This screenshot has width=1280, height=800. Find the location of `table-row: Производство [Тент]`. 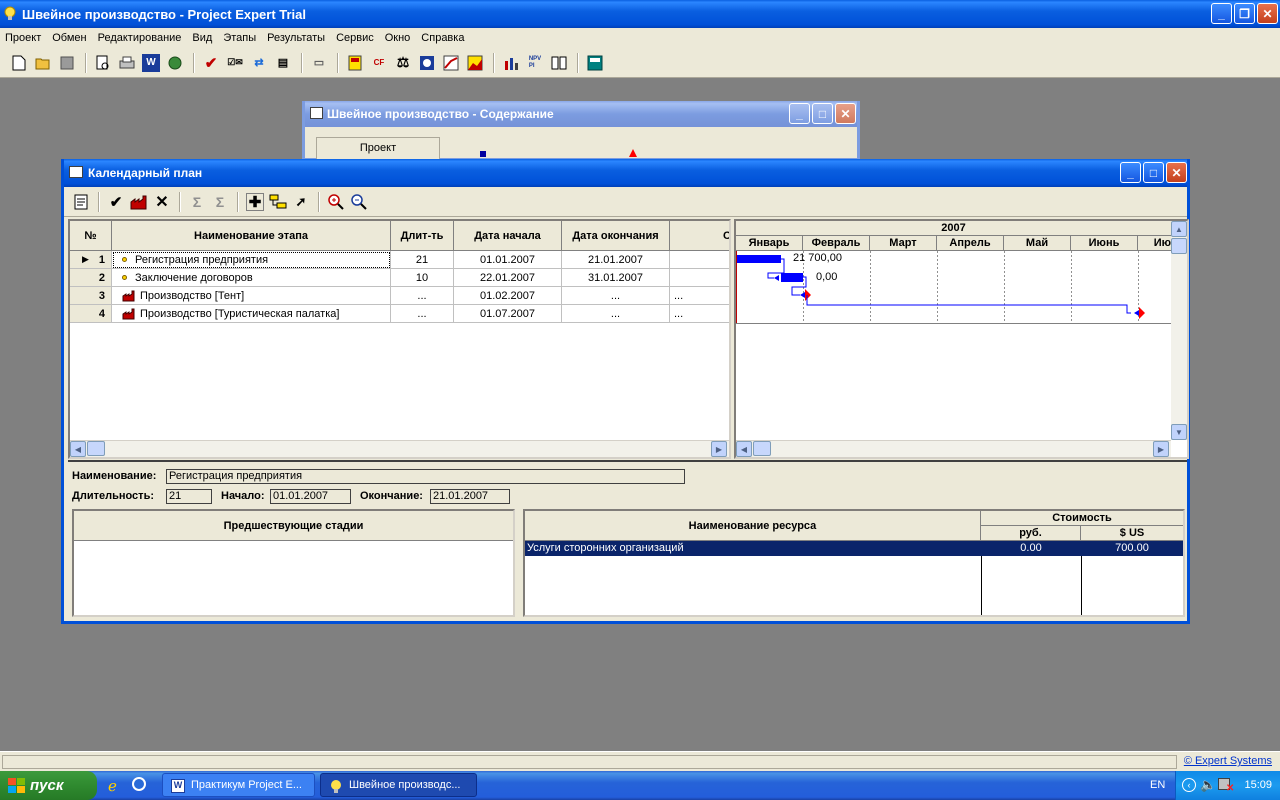

table-row: Производство [Тент] is located at coordinates (251, 296).